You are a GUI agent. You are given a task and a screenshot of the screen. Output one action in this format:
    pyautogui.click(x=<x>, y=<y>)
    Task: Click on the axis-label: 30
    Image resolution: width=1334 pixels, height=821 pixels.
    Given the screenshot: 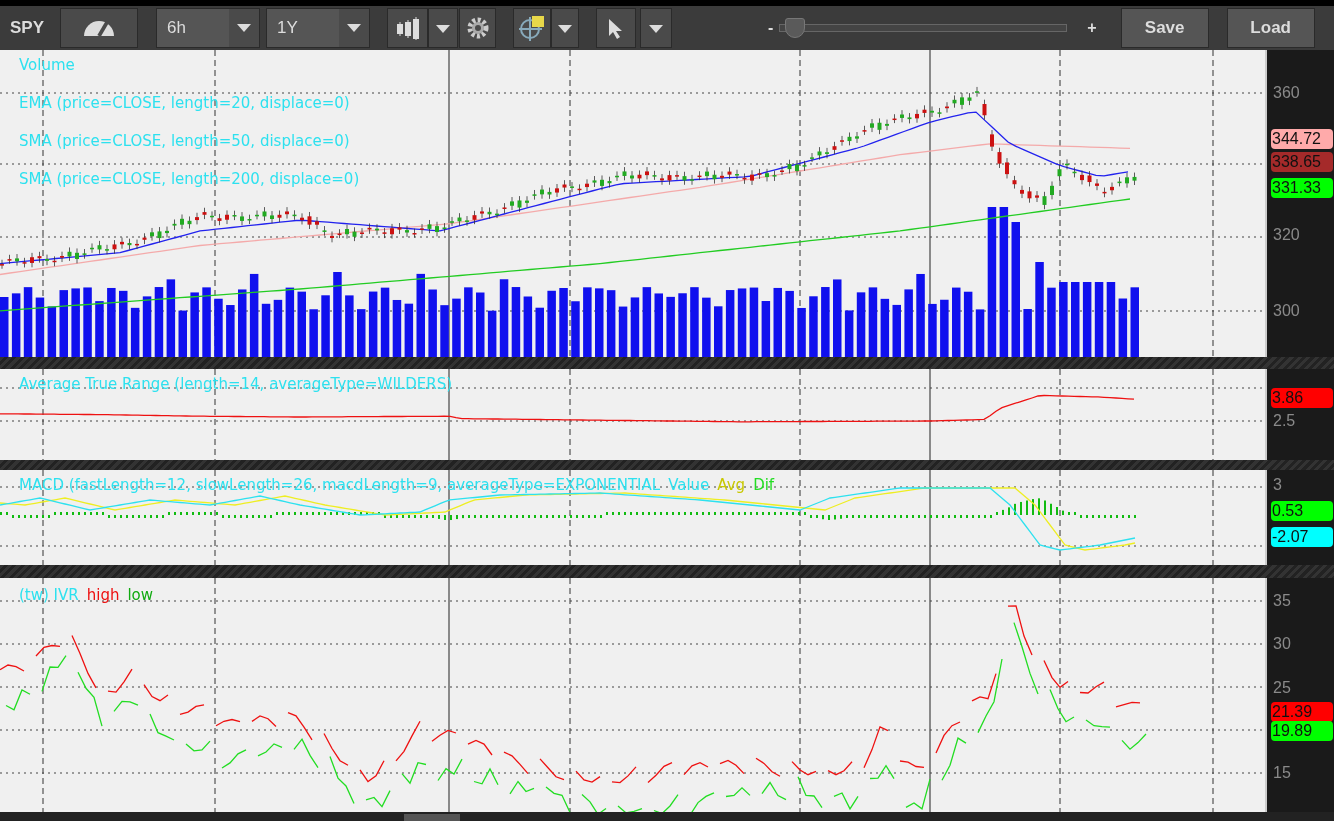 What is the action you would take?
    pyautogui.click(x=1282, y=644)
    